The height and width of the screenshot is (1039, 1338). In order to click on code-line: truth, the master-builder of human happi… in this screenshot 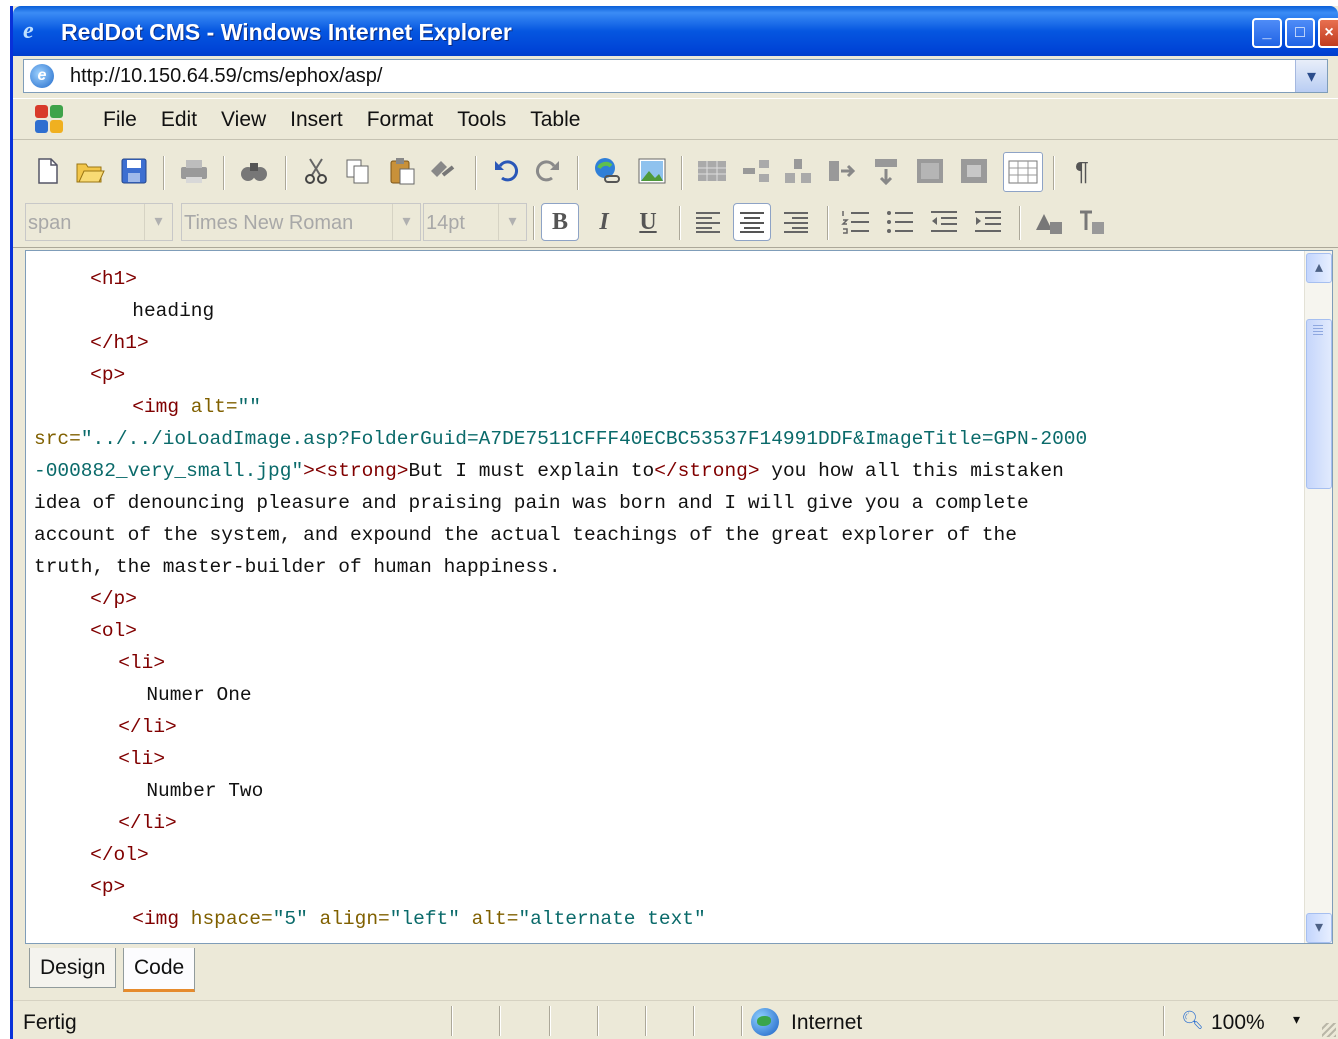, I will do `click(297, 567)`.